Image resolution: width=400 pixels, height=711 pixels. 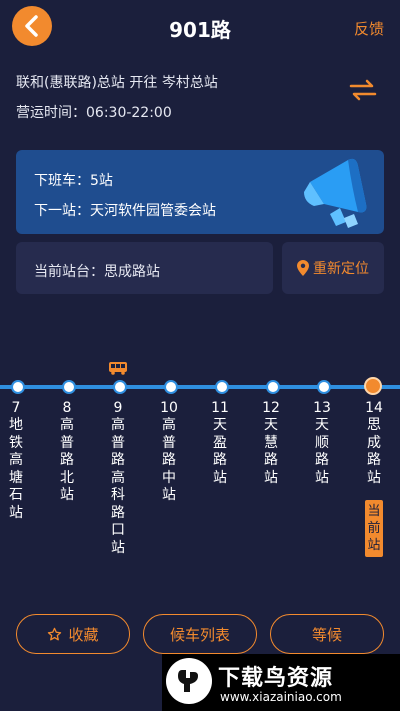 What do you see at coordinates (16, 469) in the screenshot?
I see `stop-name: 地铁高塘石站` at bounding box center [16, 469].